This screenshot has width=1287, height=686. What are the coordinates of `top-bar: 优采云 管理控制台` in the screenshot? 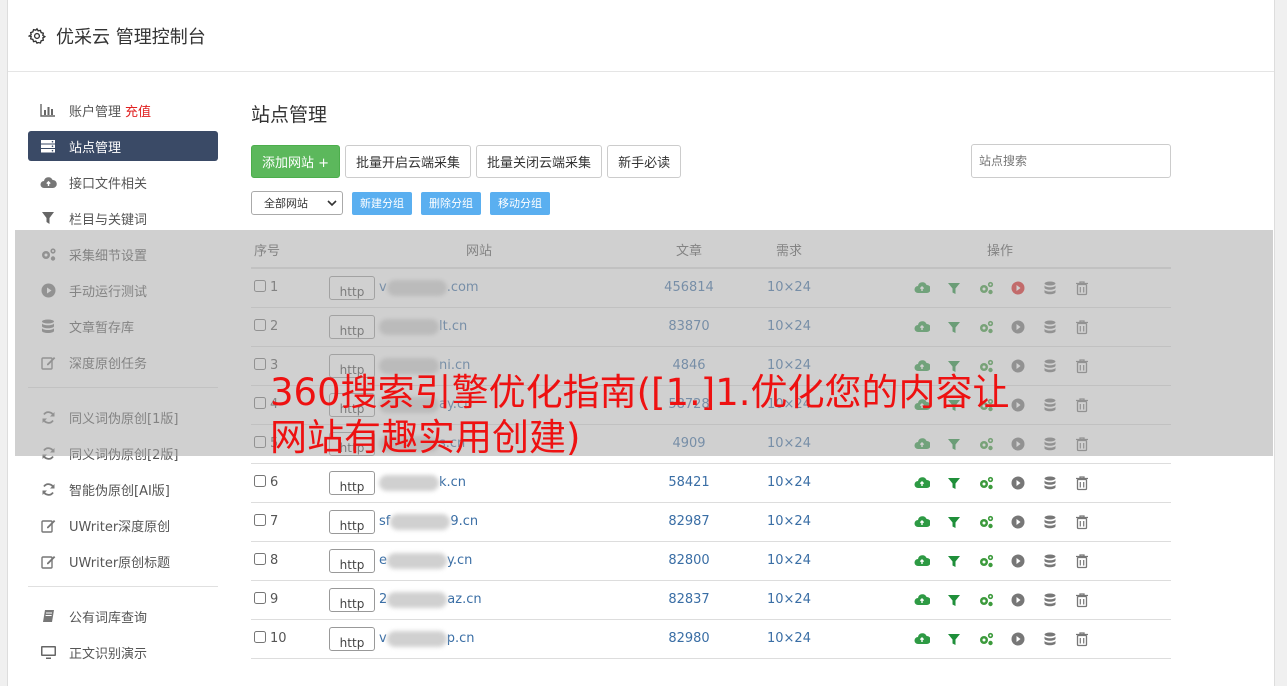 It's located at (641, 36).